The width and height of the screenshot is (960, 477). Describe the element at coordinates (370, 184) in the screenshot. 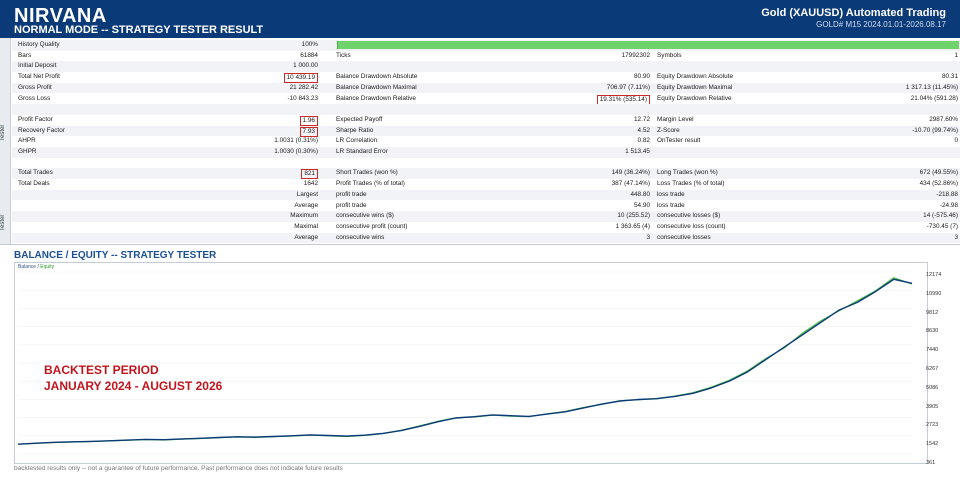

I see `report-label: Profit Trades (% of total)` at that location.